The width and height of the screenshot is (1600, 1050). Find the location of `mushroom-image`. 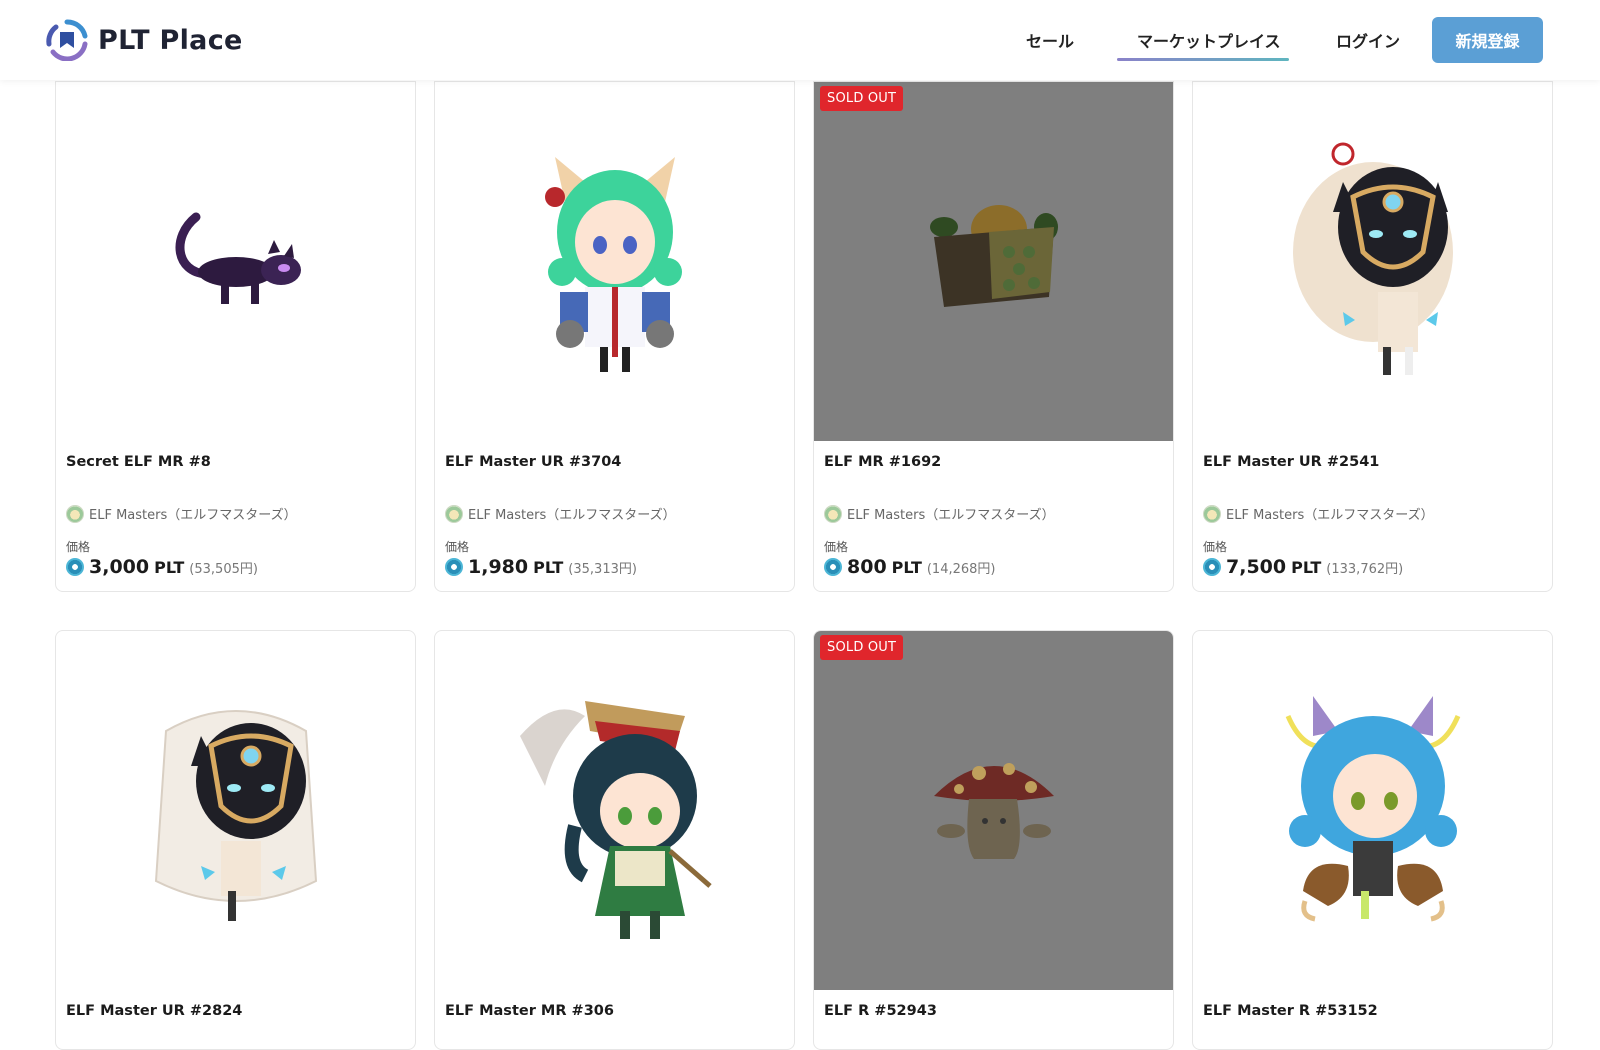

mushroom-image is located at coordinates (993, 810).